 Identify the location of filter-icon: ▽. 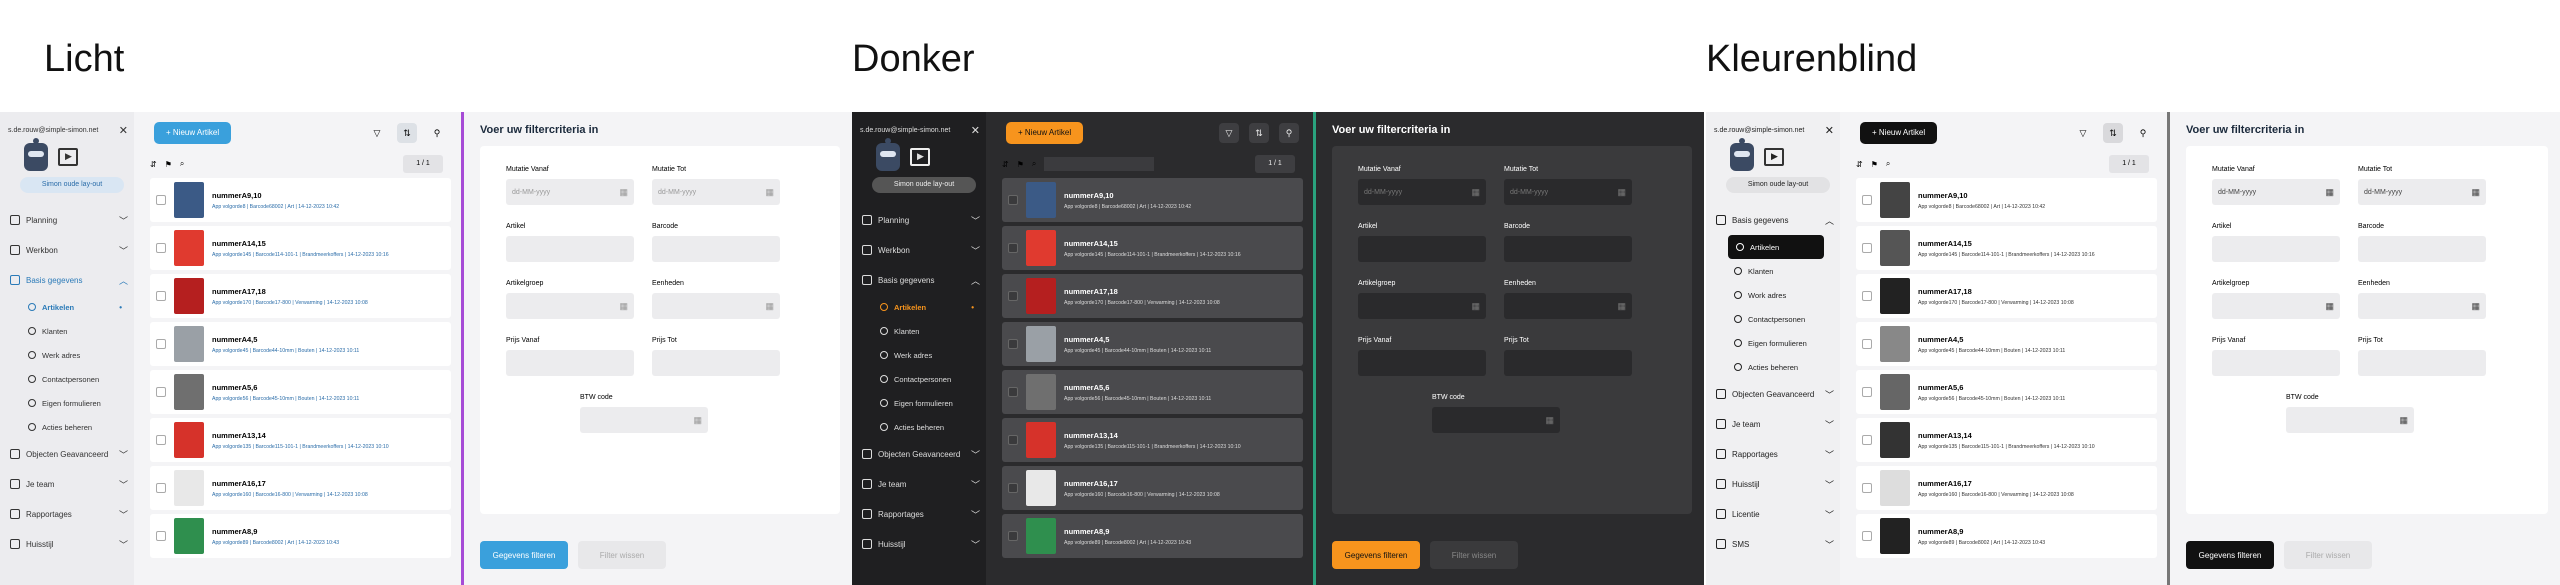
(377, 133).